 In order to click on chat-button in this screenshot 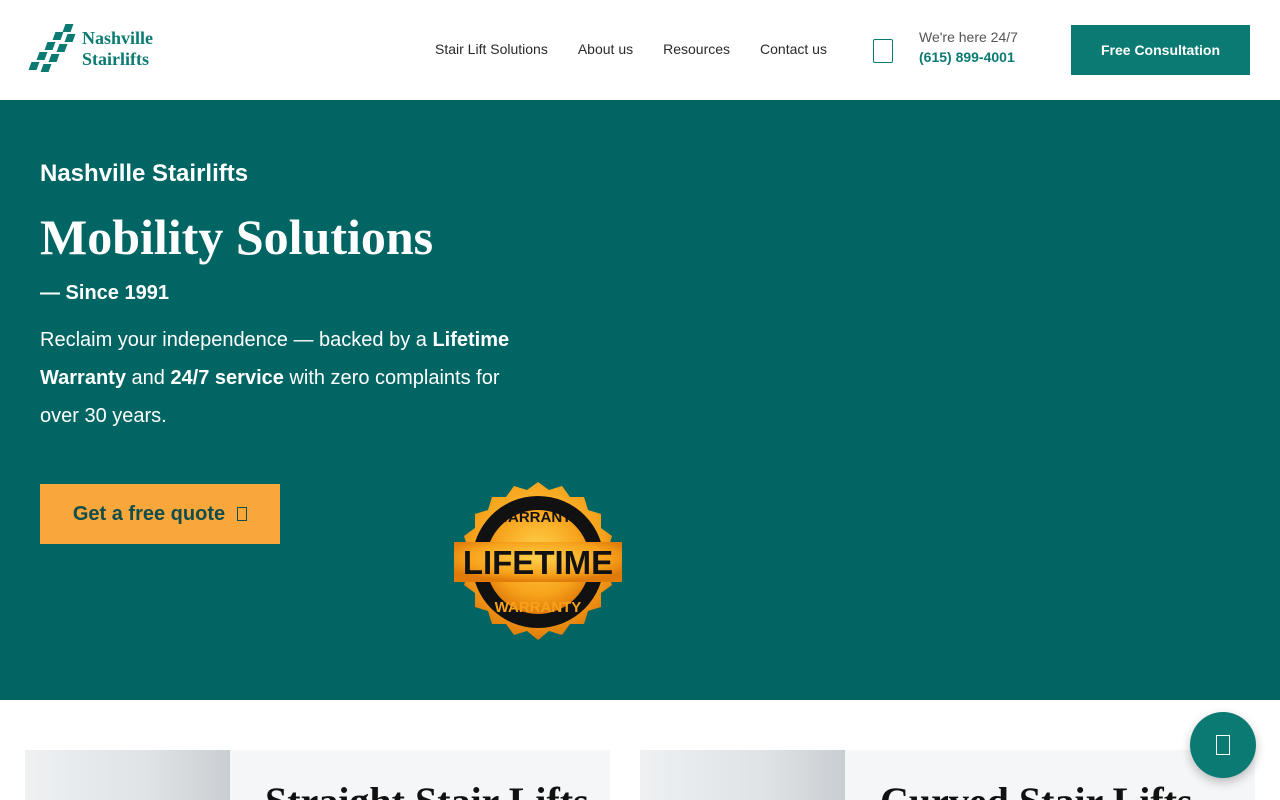, I will do `click(1223, 745)`.